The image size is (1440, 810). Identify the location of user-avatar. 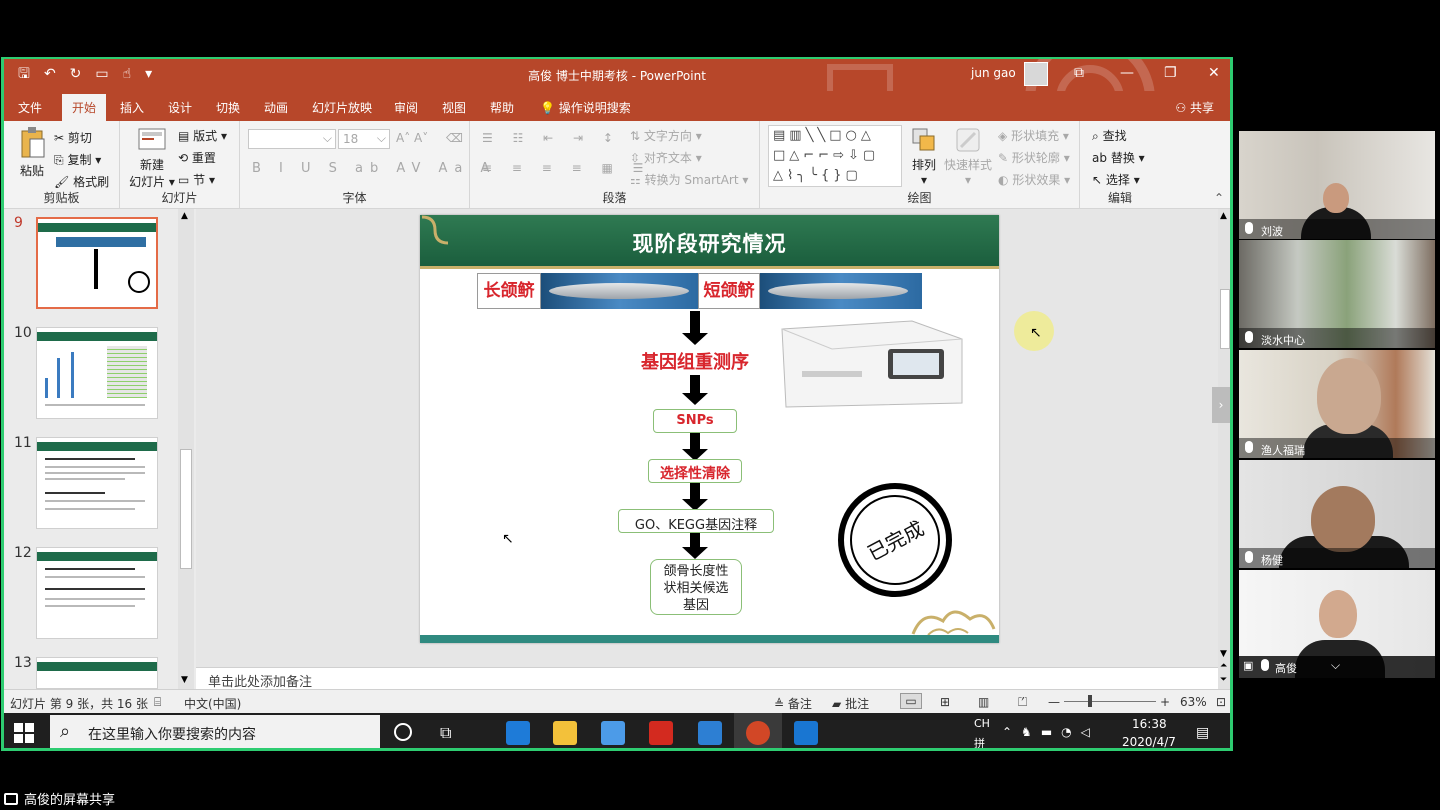
(1036, 74).